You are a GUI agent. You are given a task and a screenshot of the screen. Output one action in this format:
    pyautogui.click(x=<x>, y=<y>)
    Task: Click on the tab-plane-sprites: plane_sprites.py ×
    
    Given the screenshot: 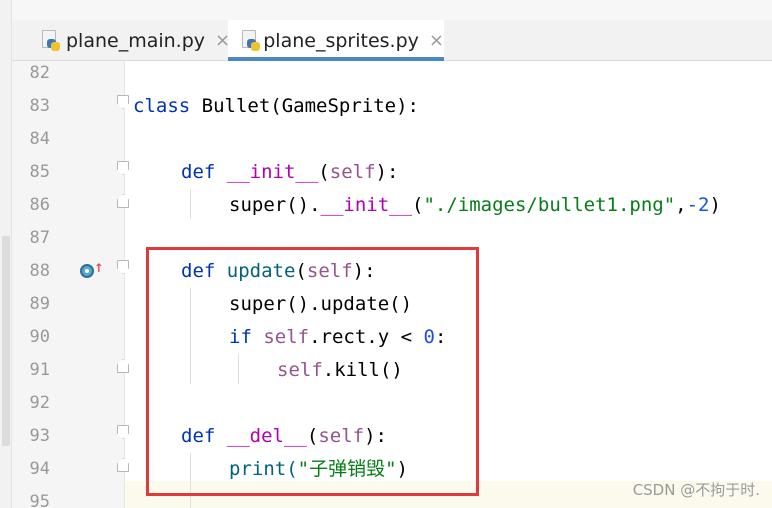 What is the action you would take?
    pyautogui.click(x=336, y=40)
    